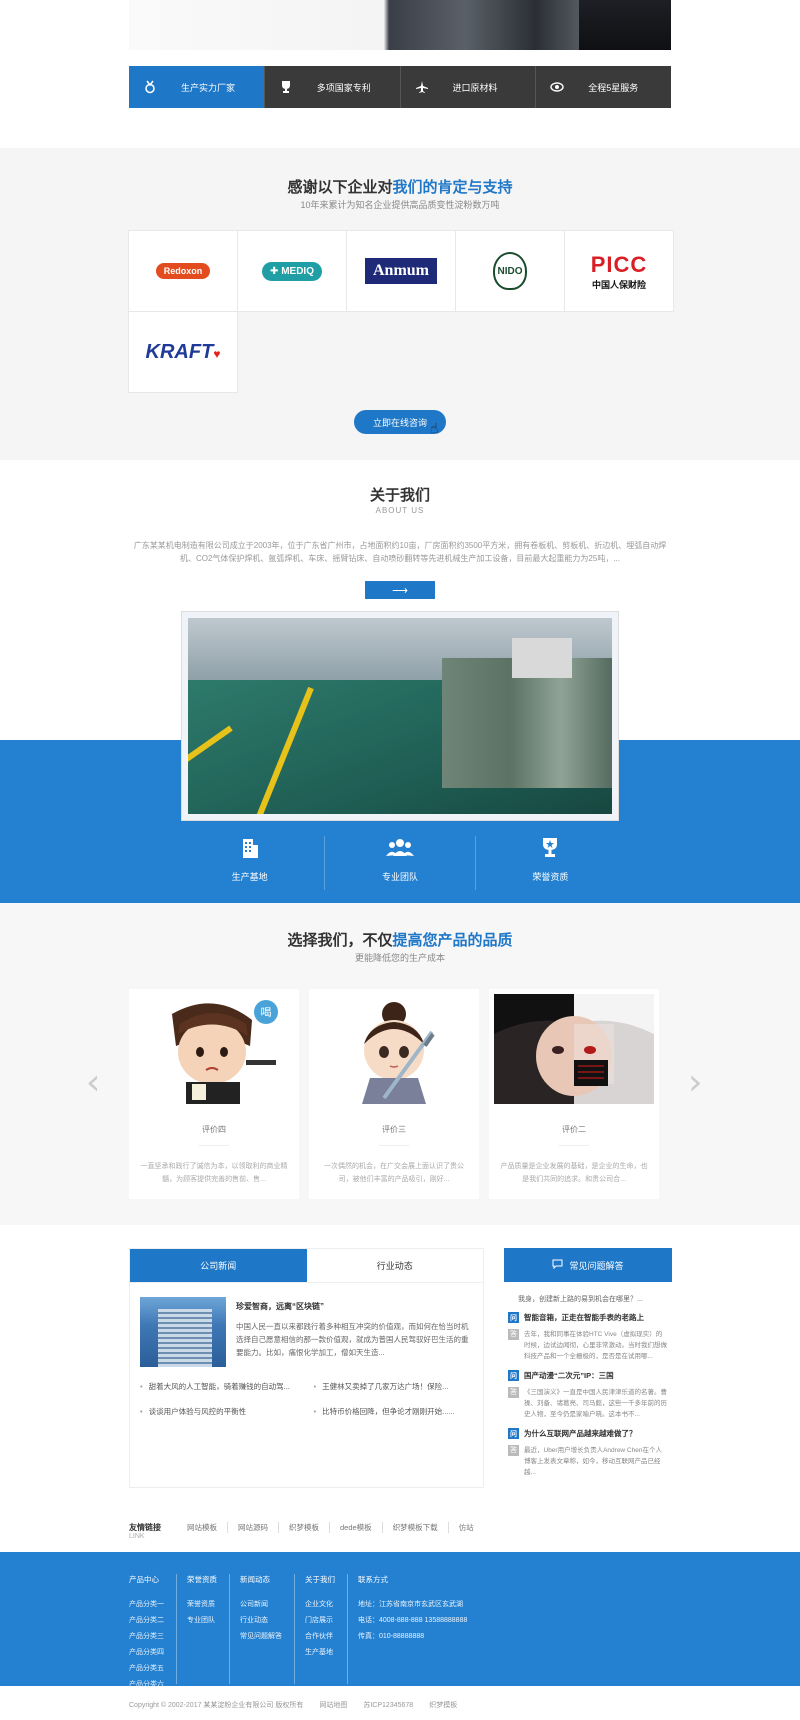  What do you see at coordinates (331, 87) in the screenshot?
I see `feature-tab-patents: 多项国家专利` at bounding box center [331, 87].